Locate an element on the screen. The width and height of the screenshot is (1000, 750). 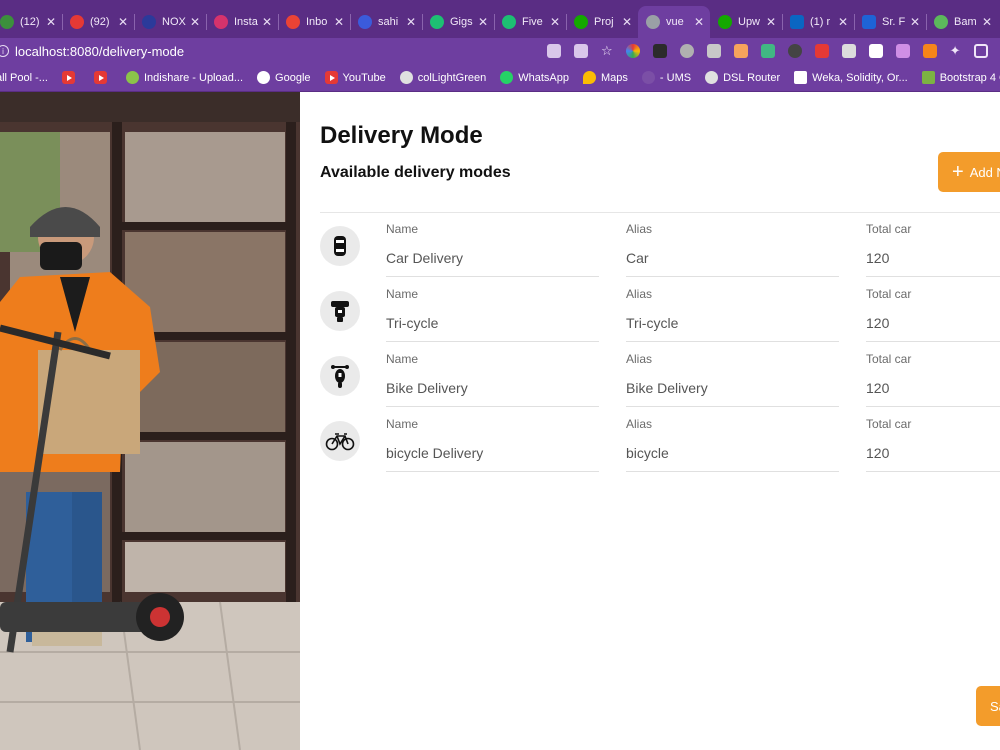
browser-tab: Proj ✕ is located at coordinates (602, 22).